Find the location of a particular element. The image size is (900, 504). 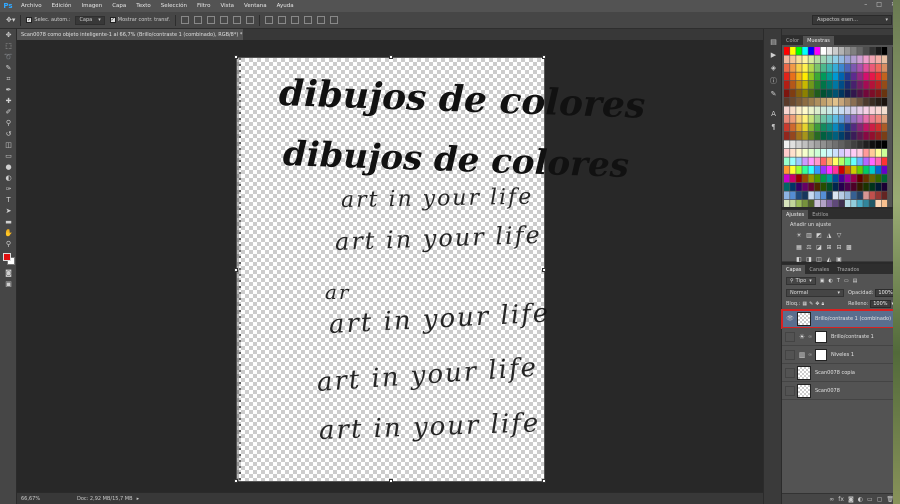

curves-icon: ◩ is located at coordinates (819, 235).